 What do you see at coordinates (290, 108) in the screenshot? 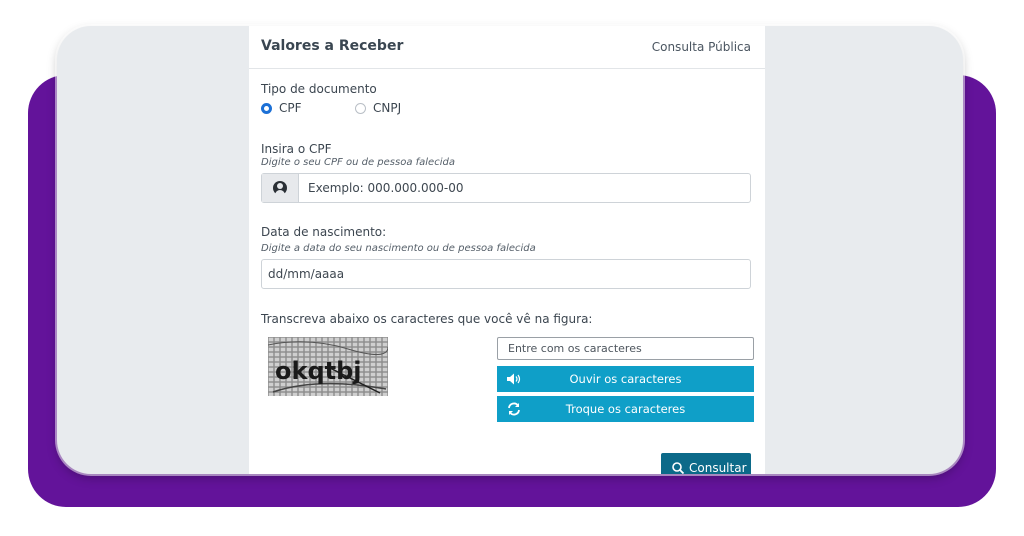
I see `radio-cpf-label: CPF` at bounding box center [290, 108].